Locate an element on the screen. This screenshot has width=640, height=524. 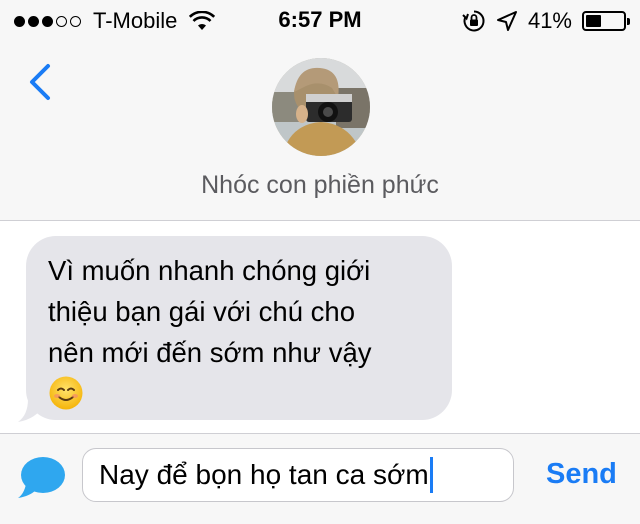
text-caret is located at coordinates (431, 475).